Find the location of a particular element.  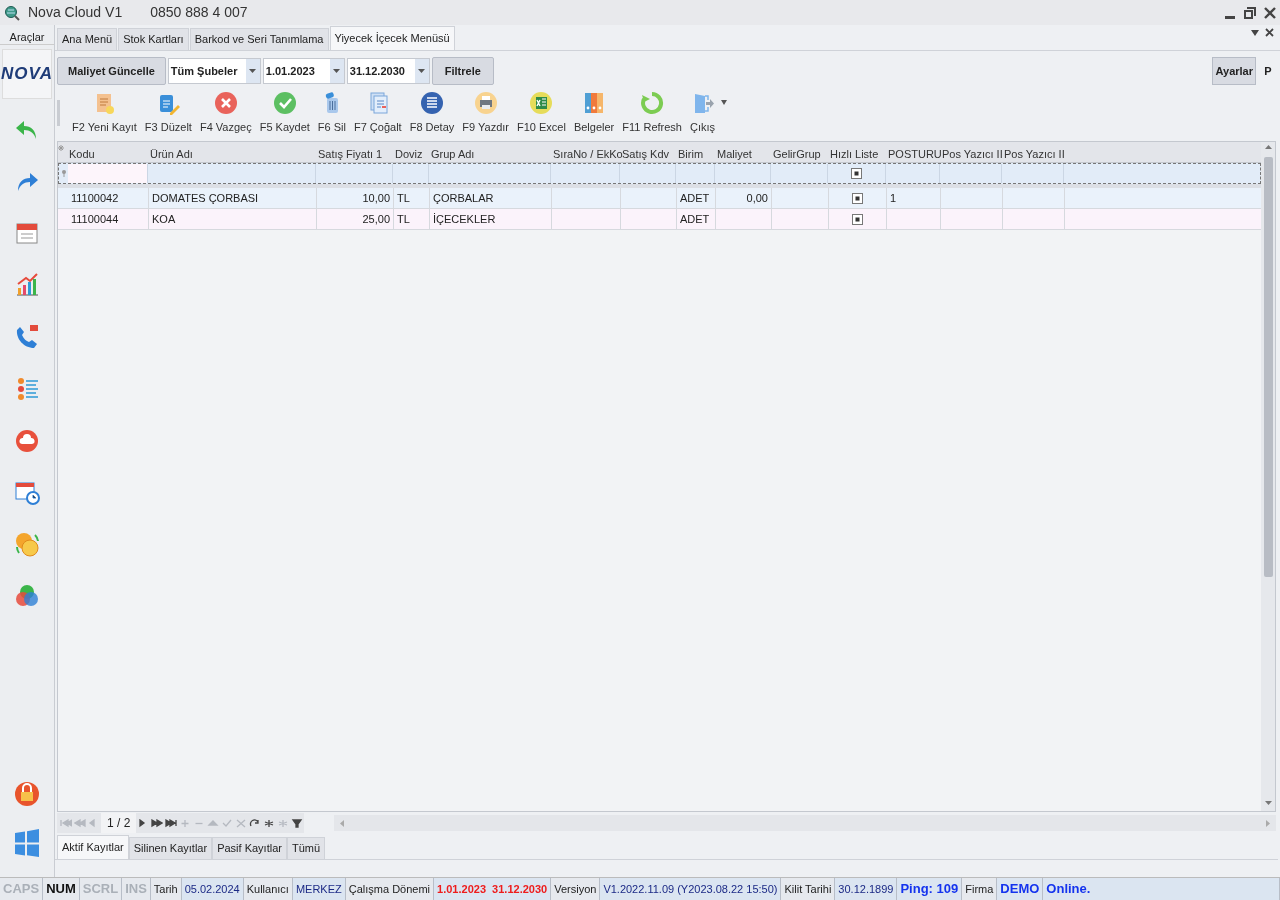

filter-icon is located at coordinates (297, 823).